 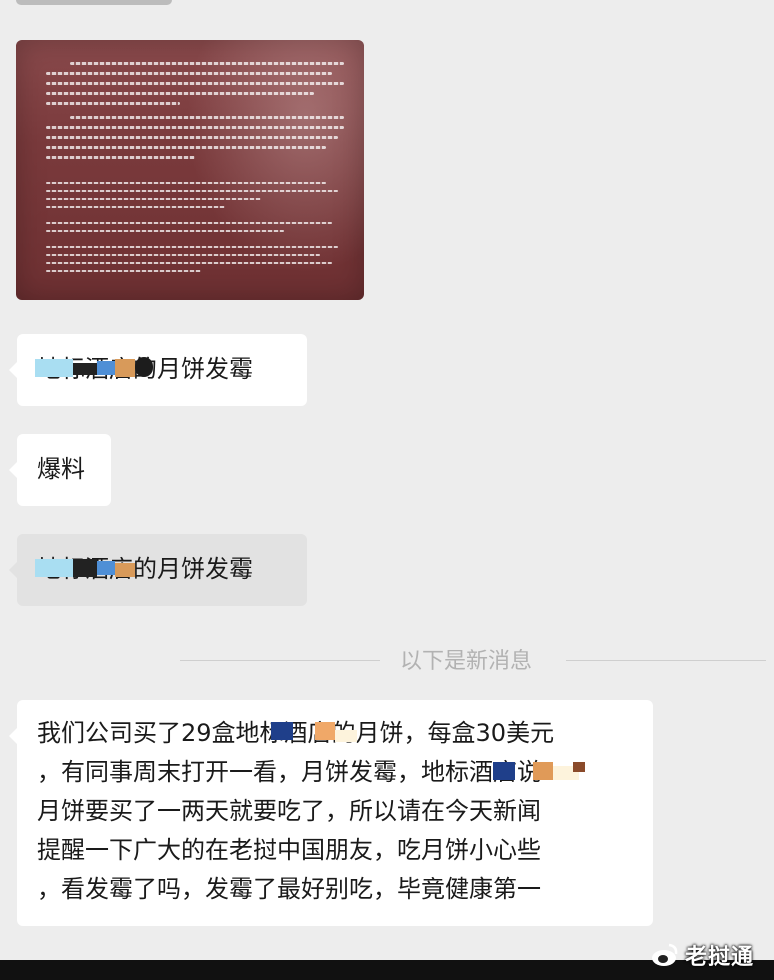 What do you see at coordinates (195, 114) in the screenshot?
I see `photo-chinese-text-block` at bounding box center [195, 114].